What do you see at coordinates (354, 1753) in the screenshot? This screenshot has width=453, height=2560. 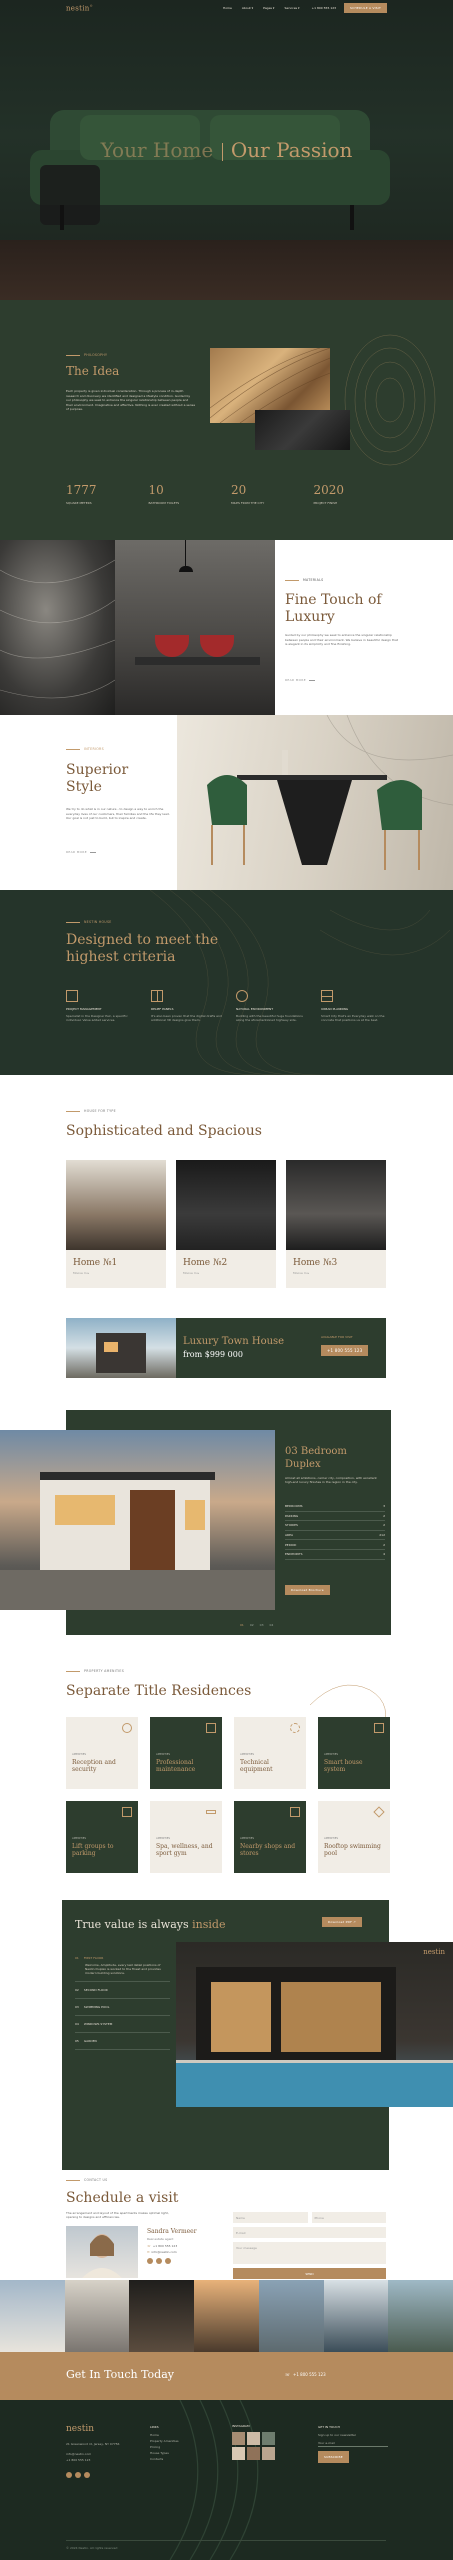 I see `amenity-card: AMENITIES Smart house system` at bounding box center [354, 1753].